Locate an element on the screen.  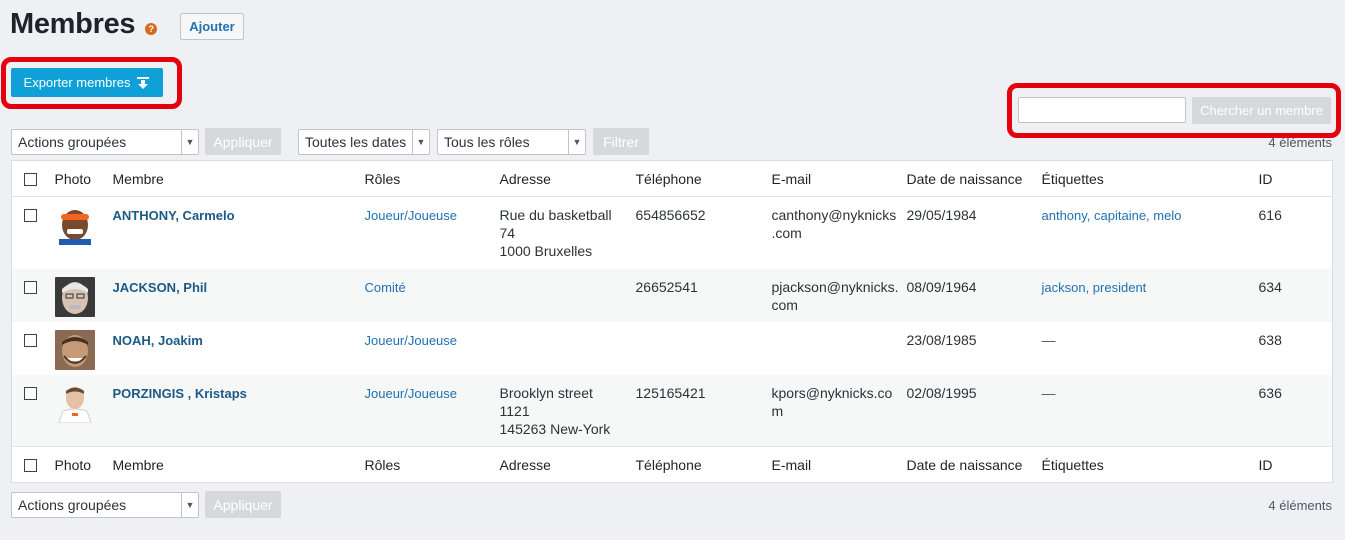
member-name-link: ANTHONY, Carmelo is located at coordinates (174, 215).